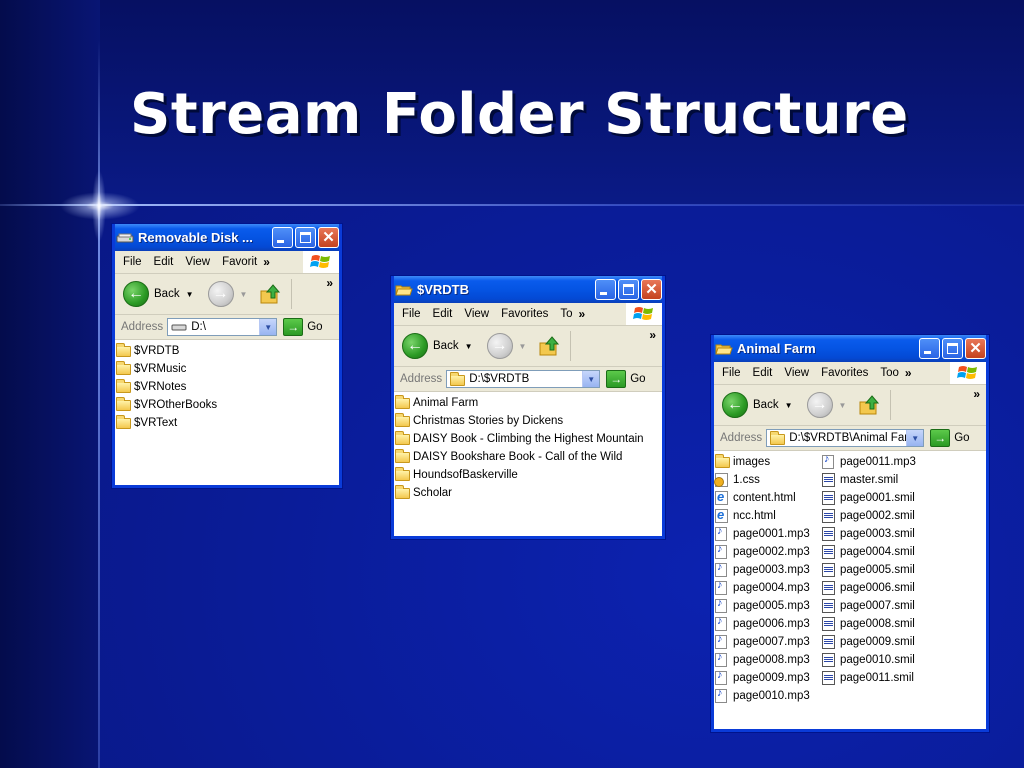 This screenshot has height=768, width=1024. Describe the element at coordinates (768, 534) in the screenshot. I see `list-item: page0001.mp3` at that location.